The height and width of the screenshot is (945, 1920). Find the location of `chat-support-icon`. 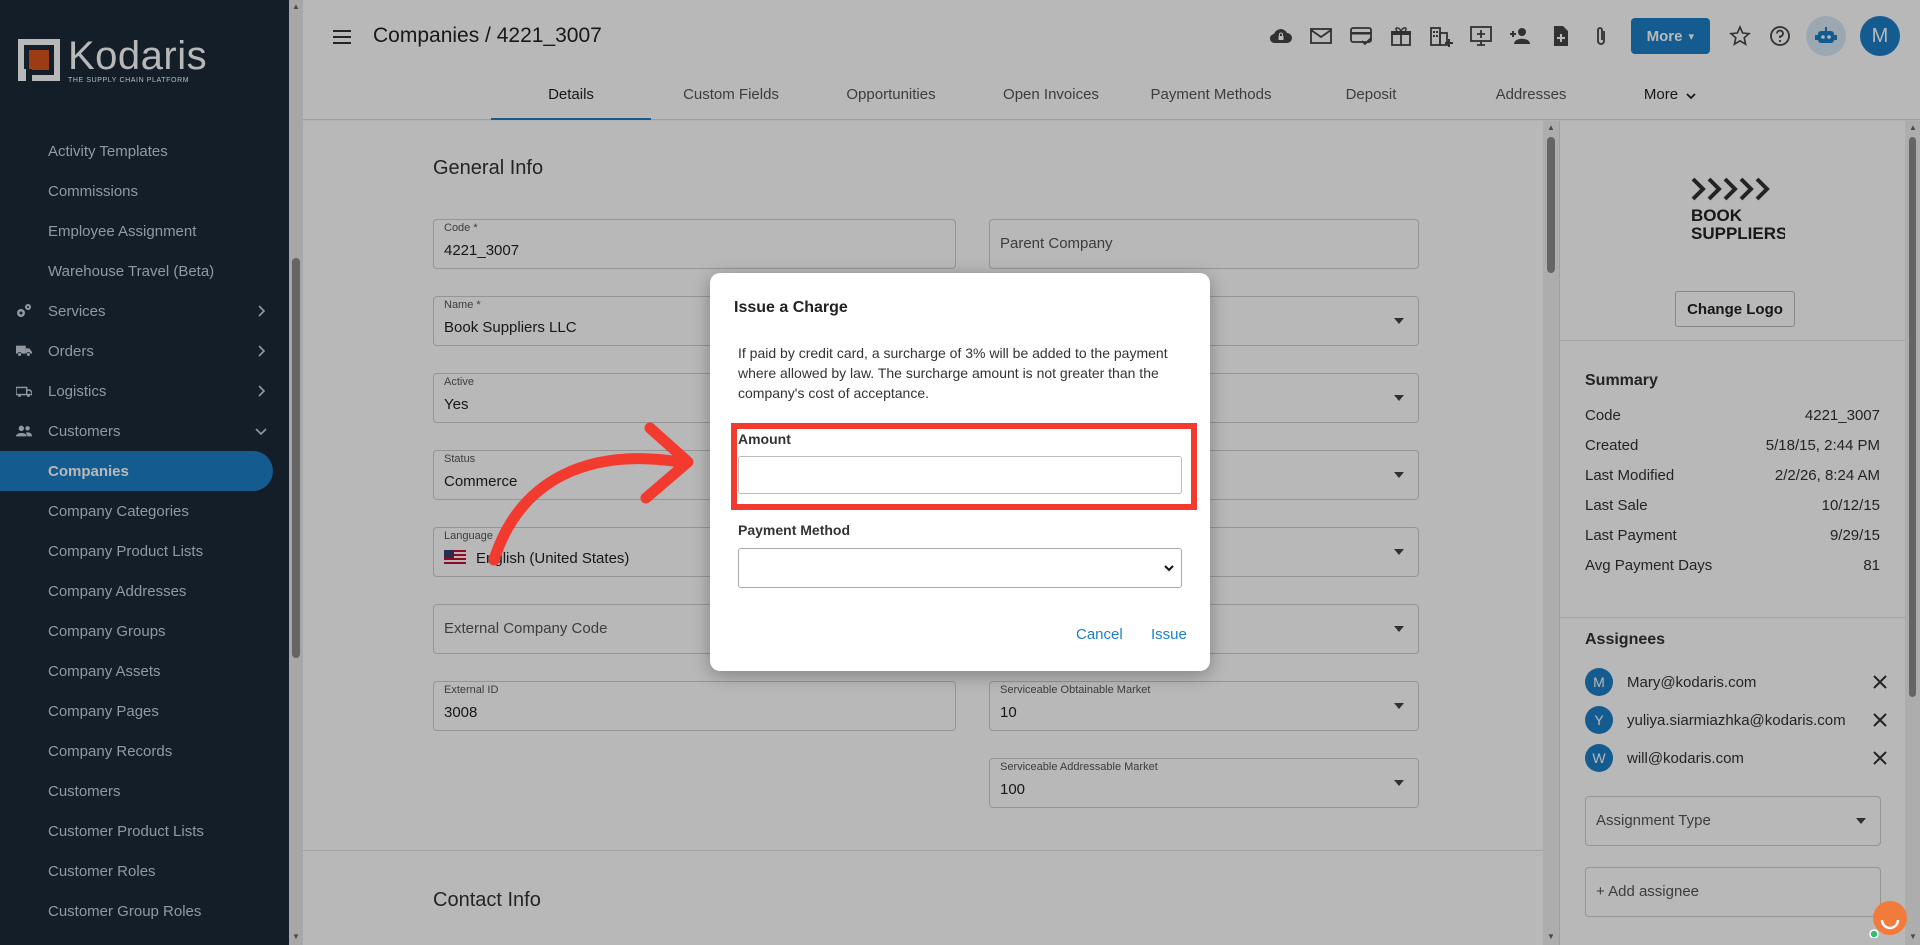

chat-support-icon is located at coordinates (1888, 918).